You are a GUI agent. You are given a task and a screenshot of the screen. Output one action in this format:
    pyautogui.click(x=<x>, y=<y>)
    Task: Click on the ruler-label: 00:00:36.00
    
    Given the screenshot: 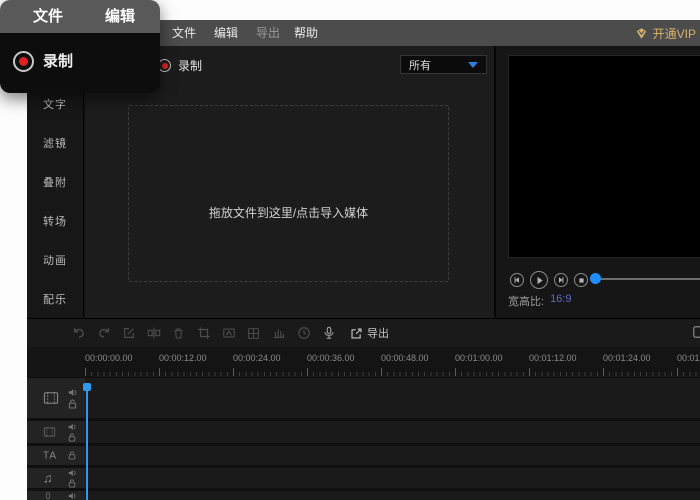 What is the action you would take?
    pyautogui.click(x=331, y=358)
    